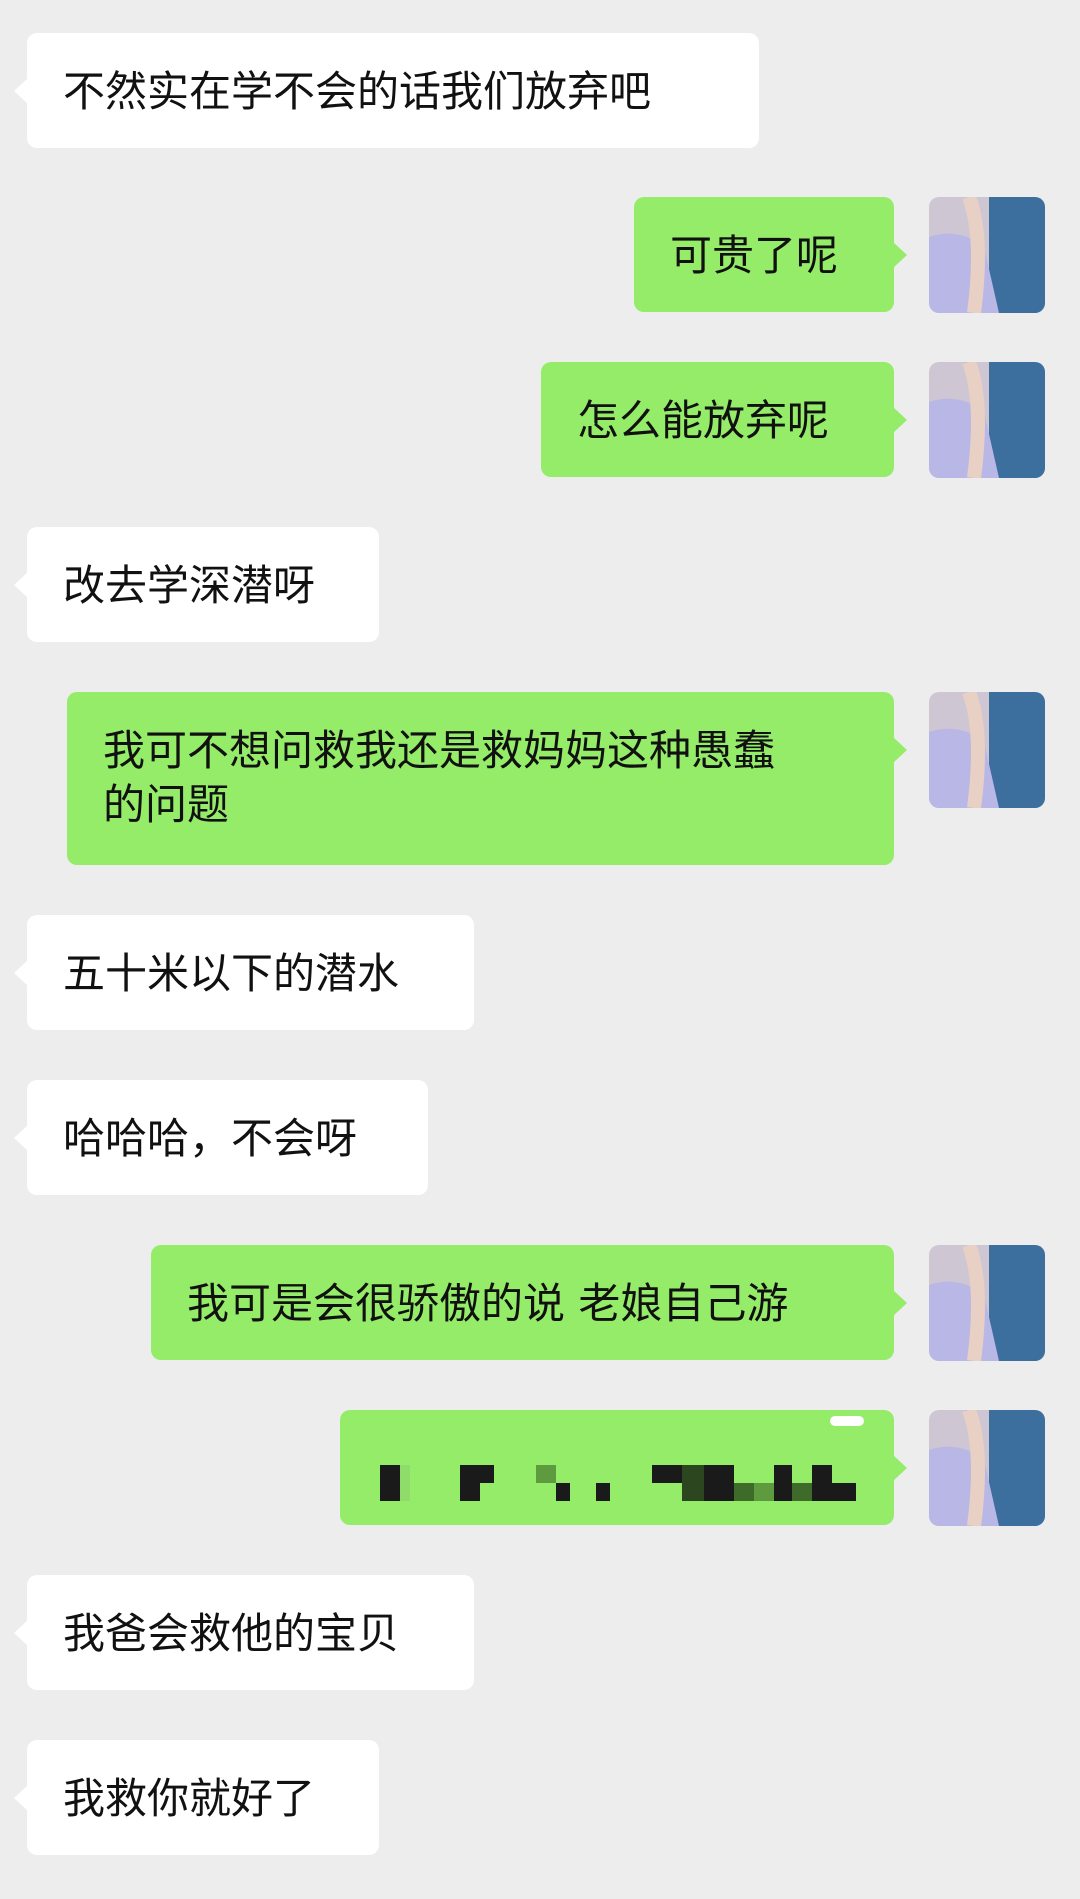 The image size is (1080, 1899). I want to click on message-bubble-incoming: 我爸会救他的宝贝, so click(244, 1632).